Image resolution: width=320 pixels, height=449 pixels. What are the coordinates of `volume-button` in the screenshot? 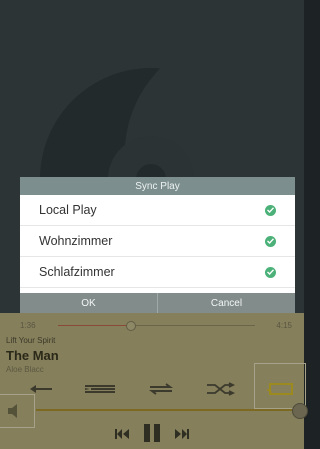 It's located at (17, 411).